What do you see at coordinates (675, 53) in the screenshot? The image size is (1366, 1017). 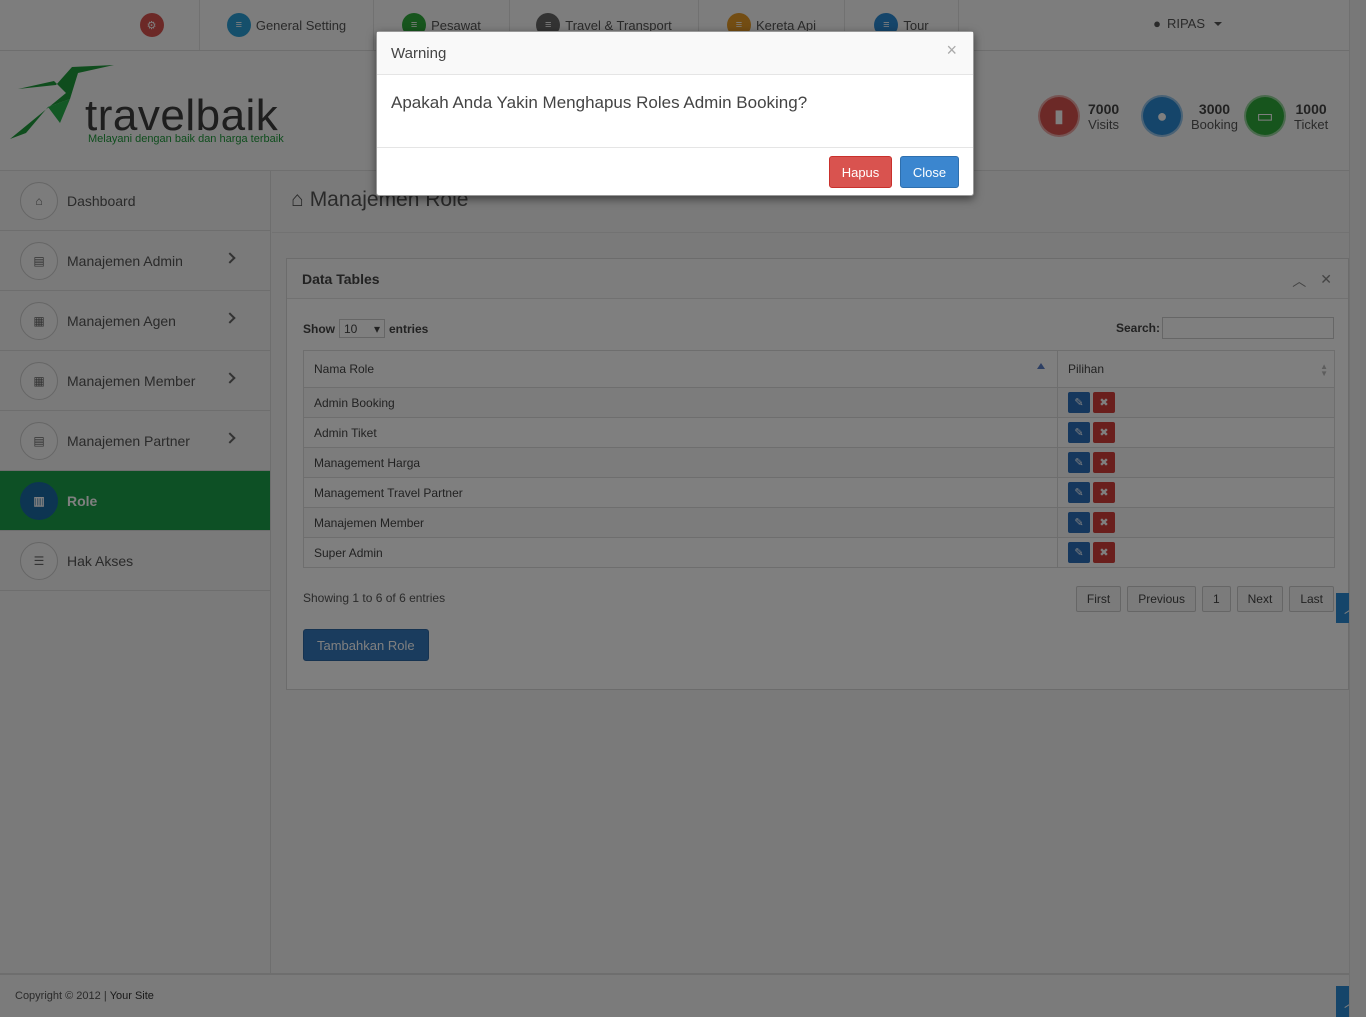 I see `modal-title: Warning` at bounding box center [675, 53].